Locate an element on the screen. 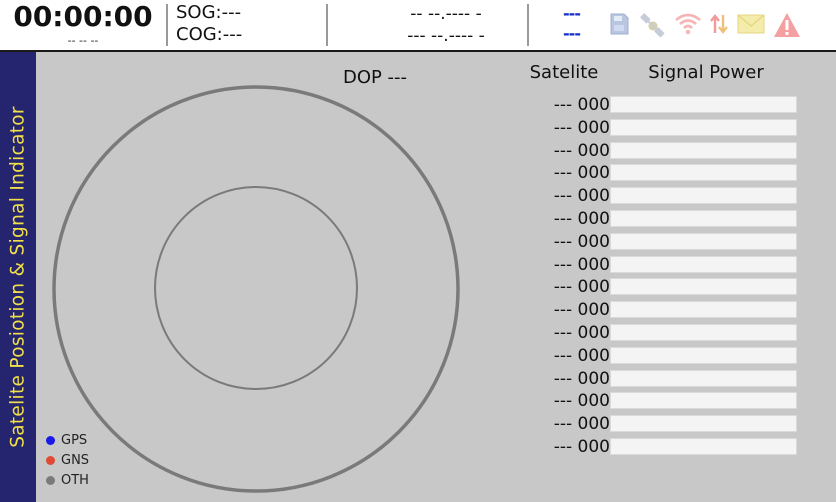  legend: GPS GNS OTH is located at coordinates (67, 460).